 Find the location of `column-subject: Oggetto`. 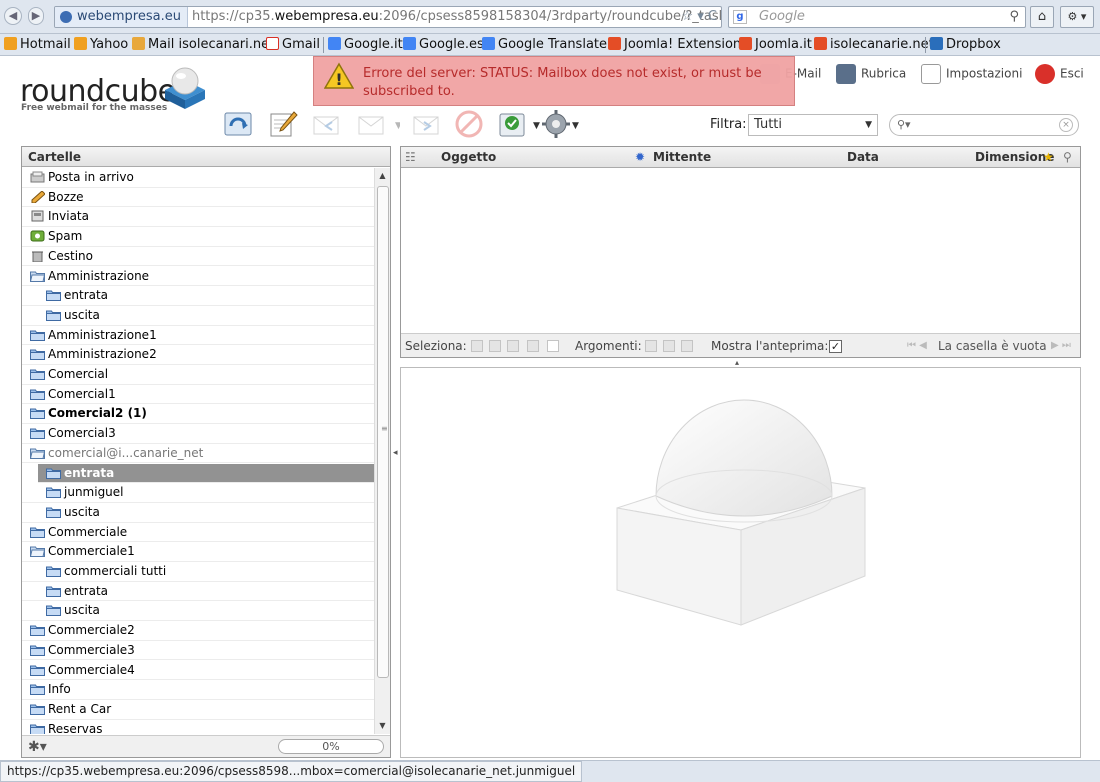

column-subject: Oggetto is located at coordinates (468, 157).